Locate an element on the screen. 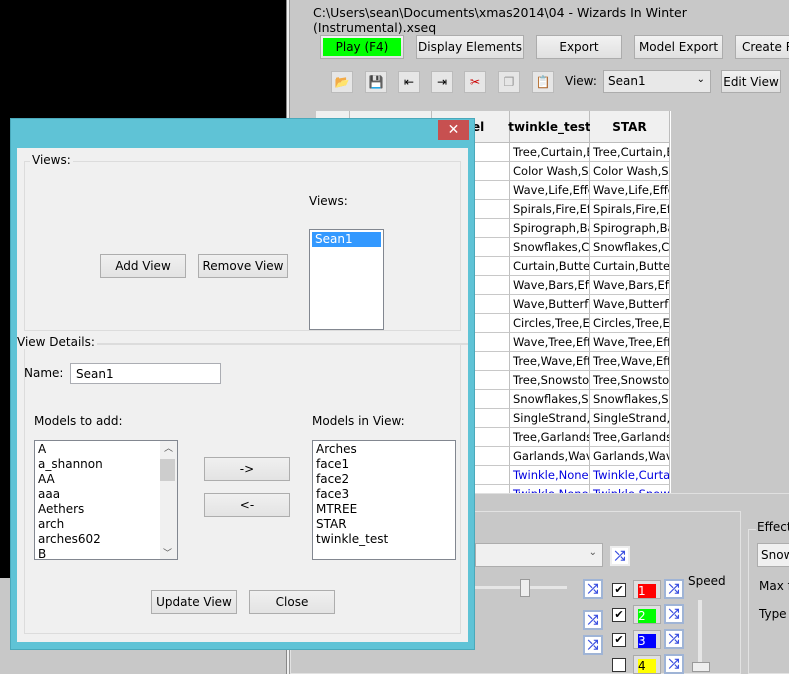  slider-thumb is located at coordinates (525, 588).